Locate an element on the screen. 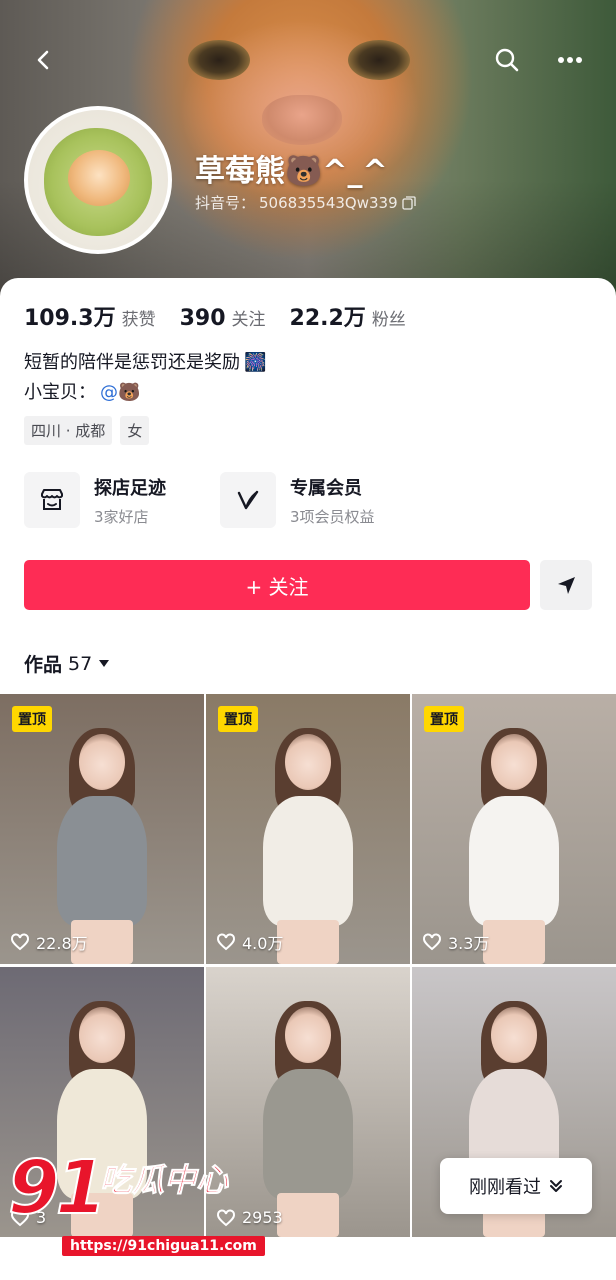 The height and width of the screenshot is (1280, 616). recently-viewed-button: 刚刚看过 is located at coordinates (516, 1186).